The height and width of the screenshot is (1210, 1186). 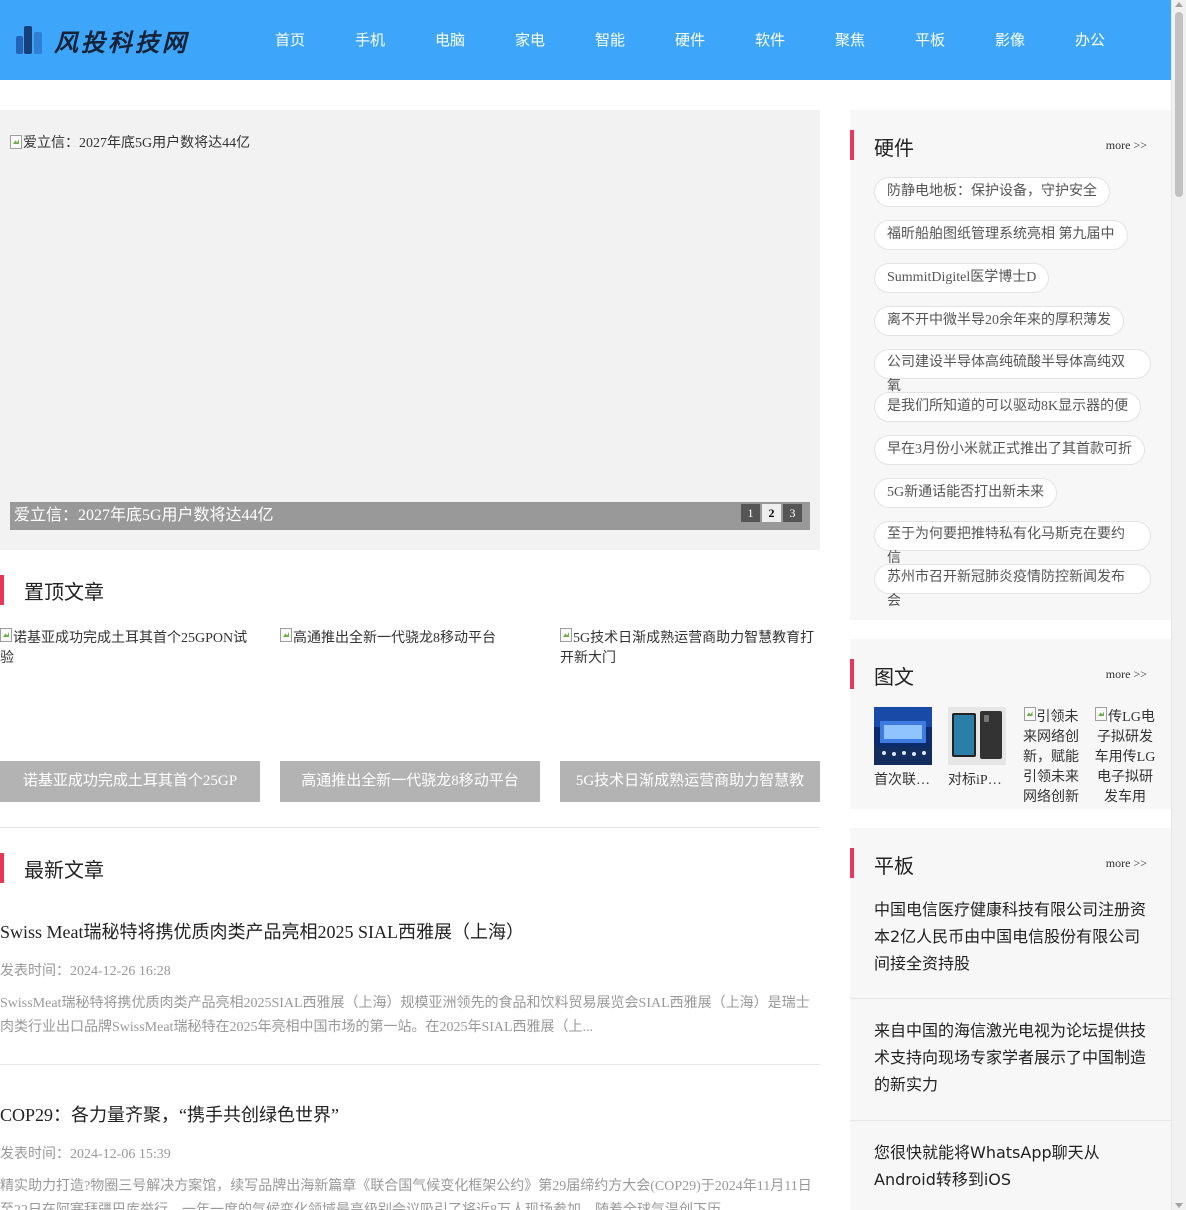 I want to click on slider-page-2: 2, so click(x=771, y=513).